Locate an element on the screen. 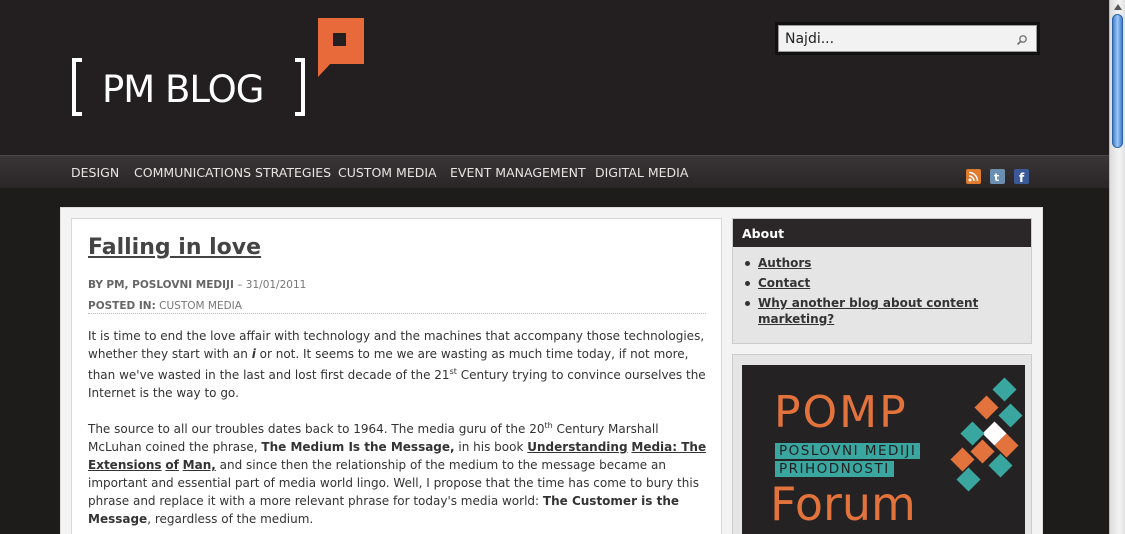 The width and height of the screenshot is (1125, 534). scrollbar-thumb is located at coordinates (1117, 81).